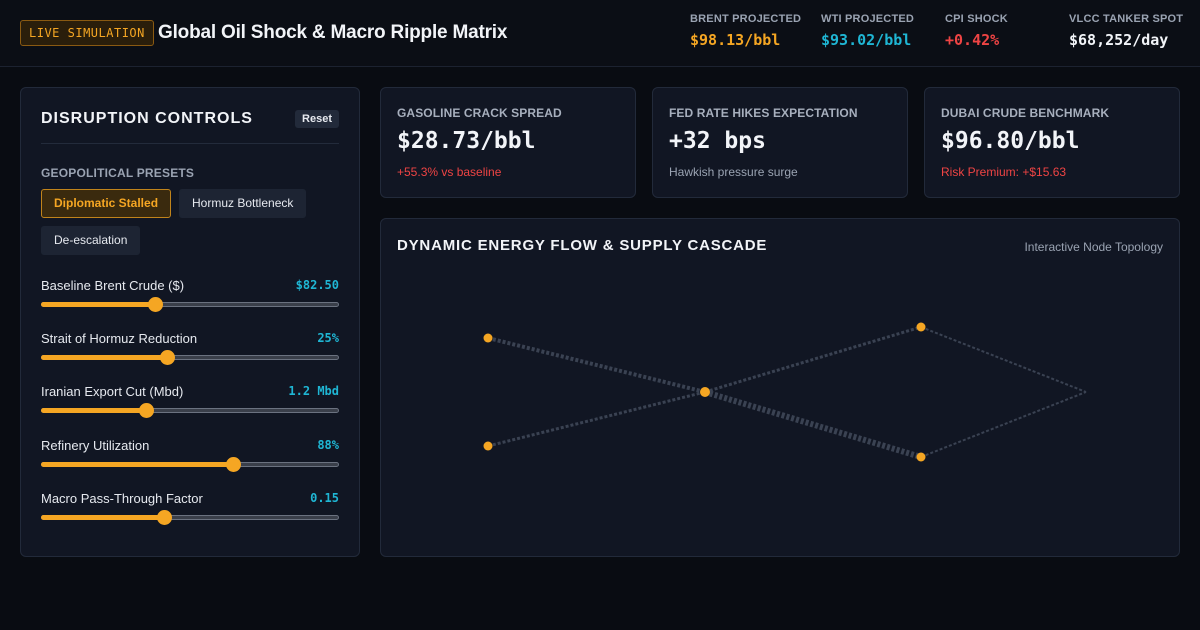  I want to click on metric-label: WTI PROJECTED, so click(868, 19).